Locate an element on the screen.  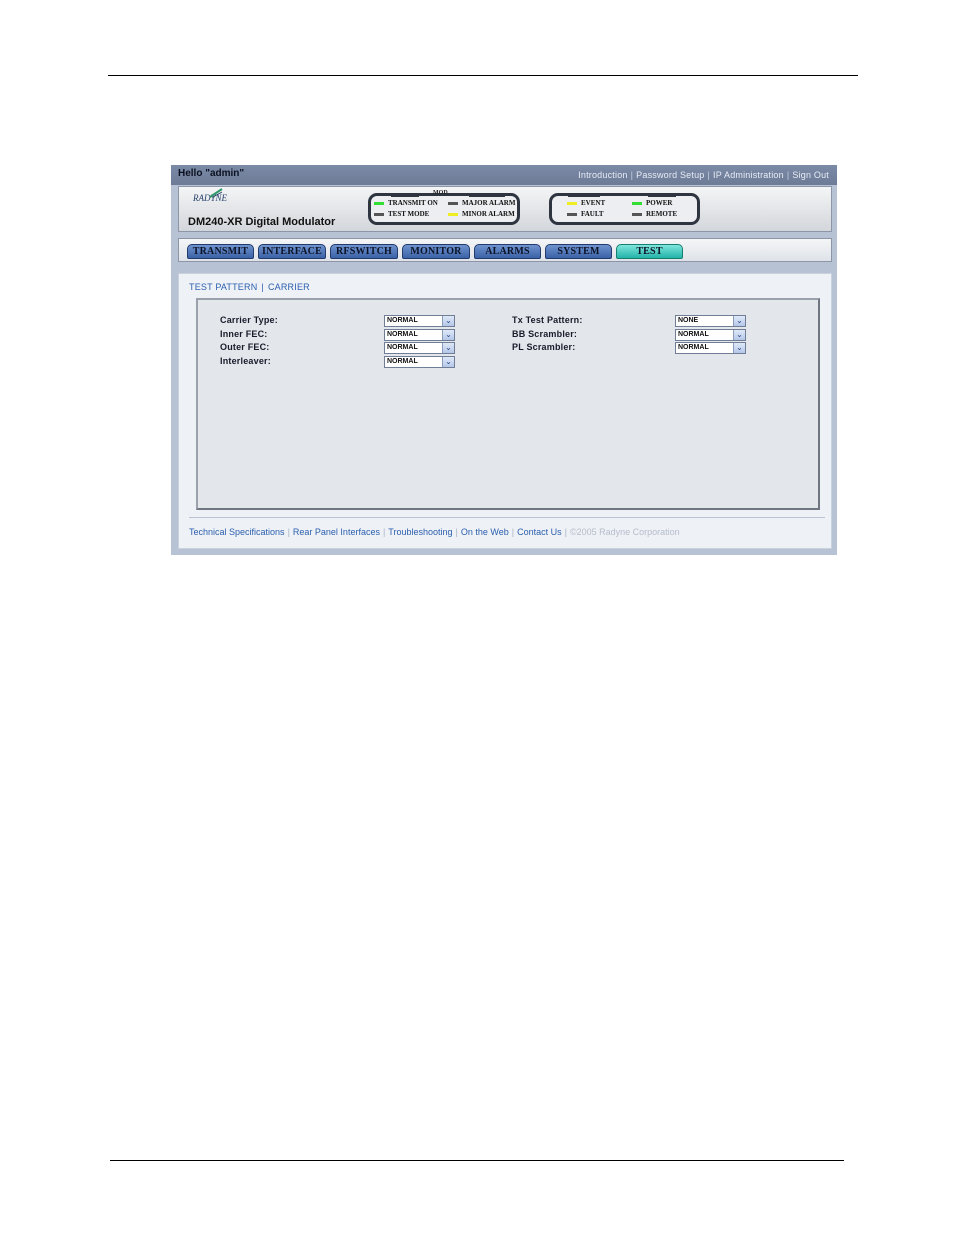
tab-transmit: TRANSMIT is located at coordinates (220, 251).